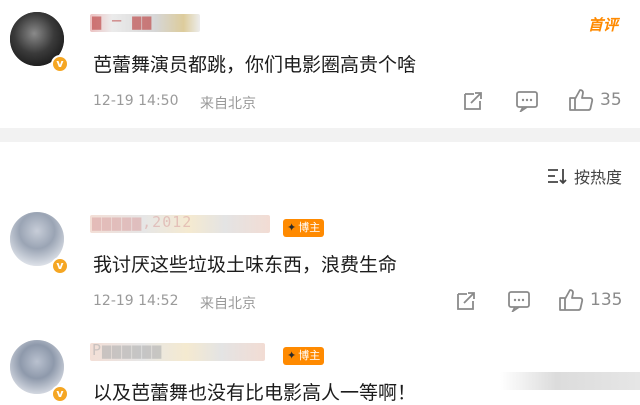 The width and height of the screenshot is (640, 405). Describe the element at coordinates (602, 25) in the screenshot. I see `first-comment-badge: 首评` at that location.